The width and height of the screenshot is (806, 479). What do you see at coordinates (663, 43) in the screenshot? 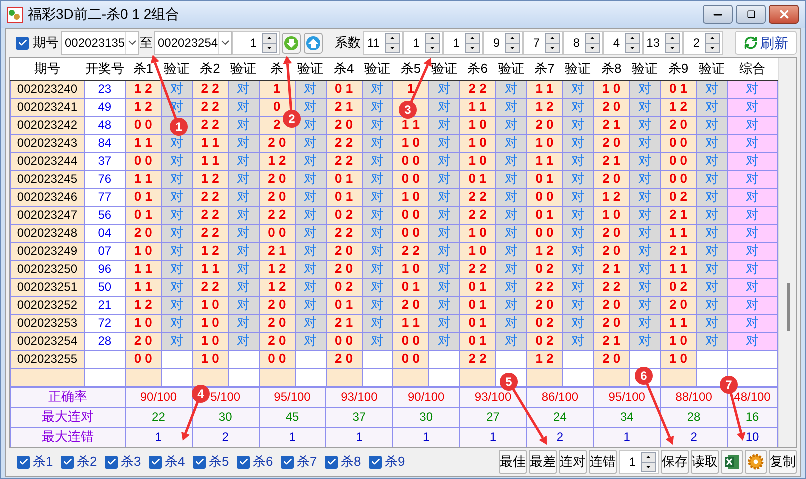
I see `spin-field: 13` at bounding box center [663, 43].